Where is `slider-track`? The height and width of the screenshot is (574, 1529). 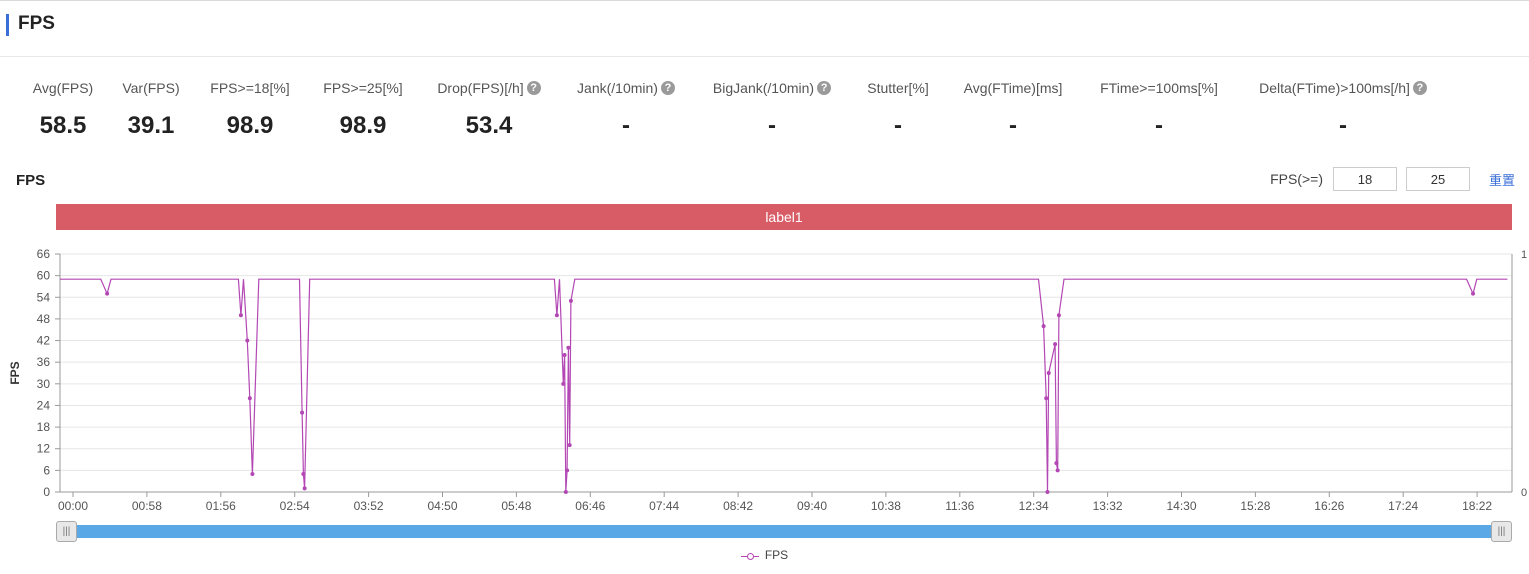
slider-track is located at coordinates (784, 531).